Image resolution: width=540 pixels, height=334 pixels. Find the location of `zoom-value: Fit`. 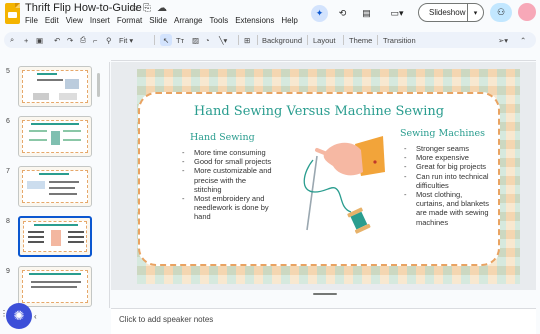

zoom-value: Fit is located at coordinates (123, 40).